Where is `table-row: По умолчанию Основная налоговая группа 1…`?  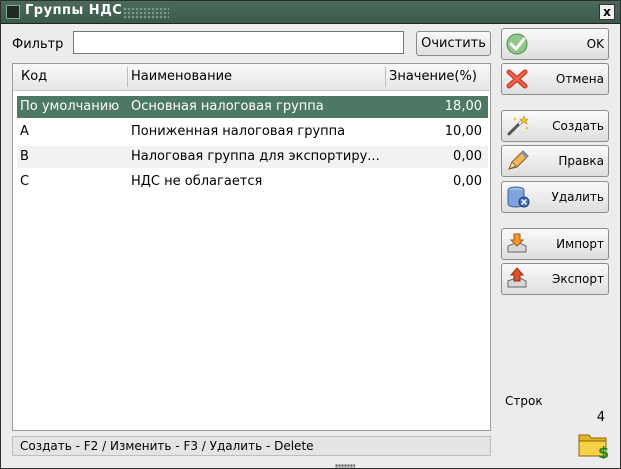
table-row: По умолчанию Основная налоговая группа 1… is located at coordinates (252, 107).